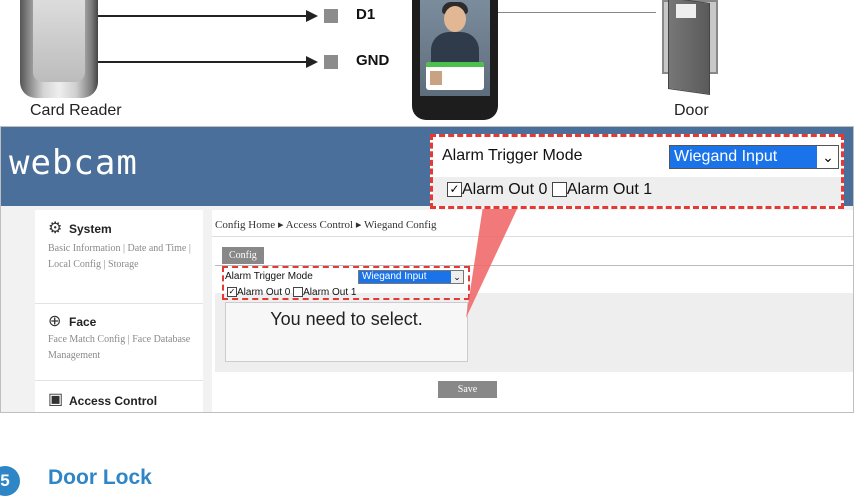  What do you see at coordinates (331, 16) in the screenshot?
I see `pin-block-d1` at bounding box center [331, 16].